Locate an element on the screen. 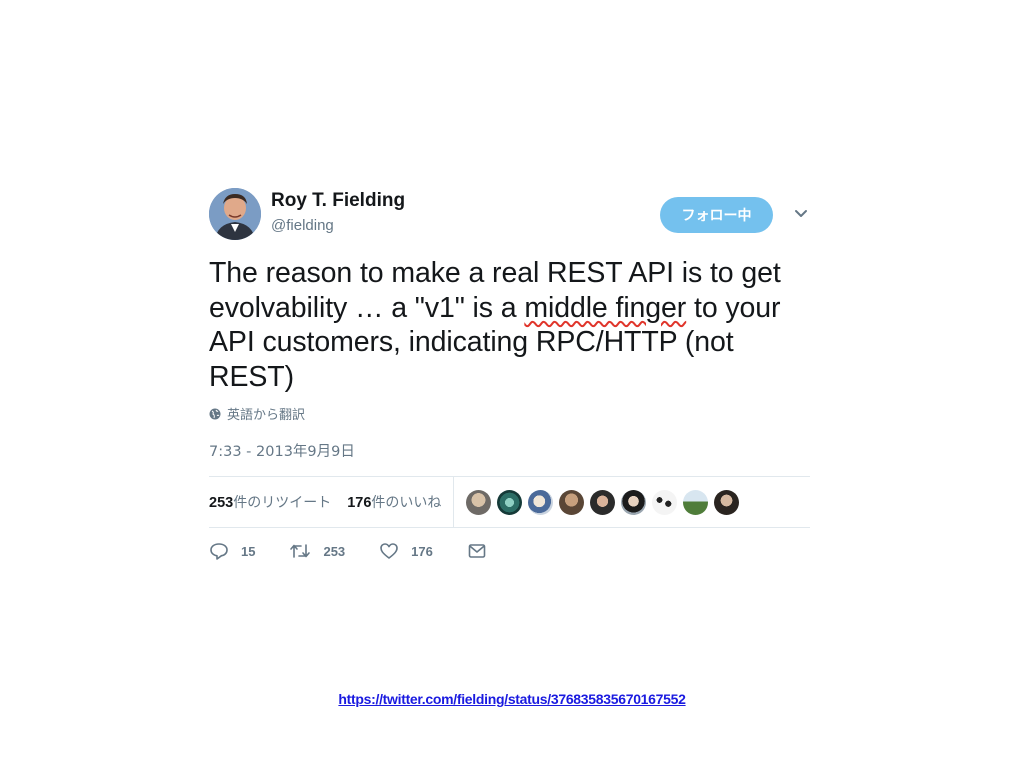  likes-stat: 176件のいいね is located at coordinates (394, 502).